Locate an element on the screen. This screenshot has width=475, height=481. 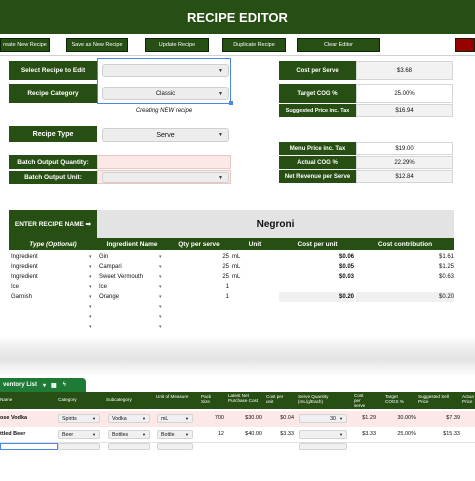
table-row: Ice ▾ Ice ▾ 1 is located at coordinates (231, 287).